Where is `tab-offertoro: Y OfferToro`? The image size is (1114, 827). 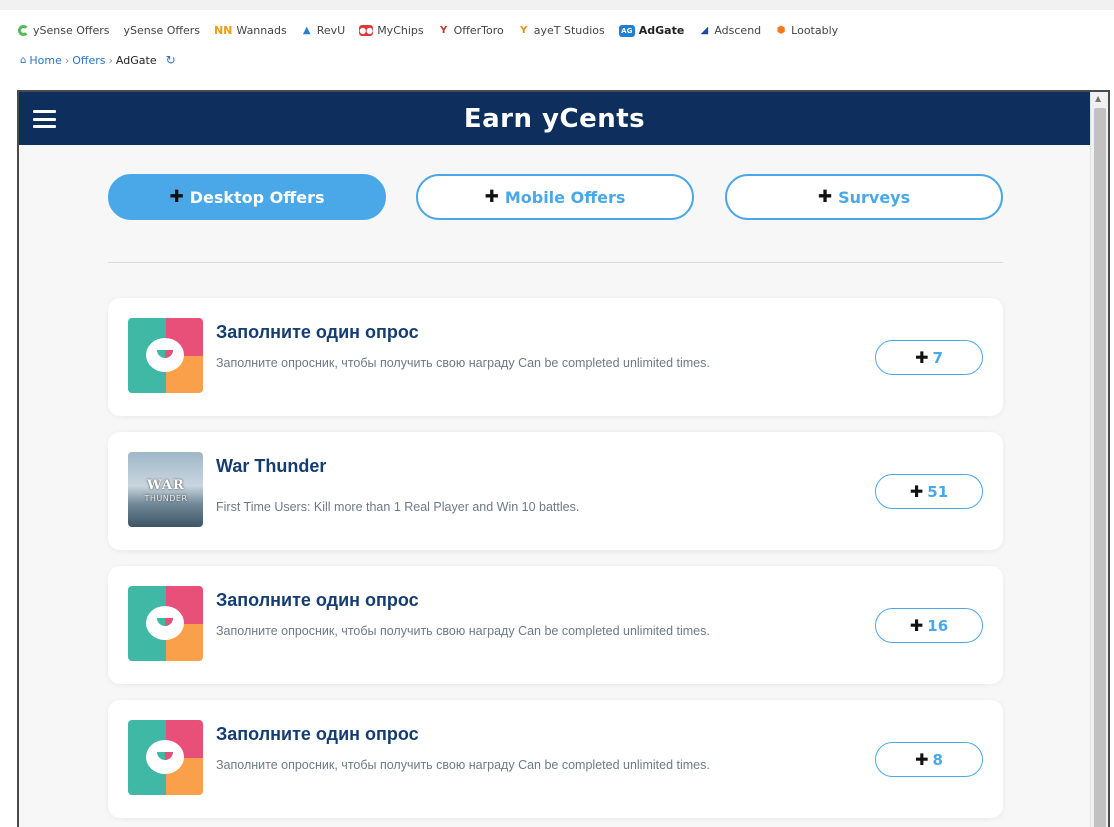
tab-offertoro: Y OfferToro is located at coordinates (471, 30).